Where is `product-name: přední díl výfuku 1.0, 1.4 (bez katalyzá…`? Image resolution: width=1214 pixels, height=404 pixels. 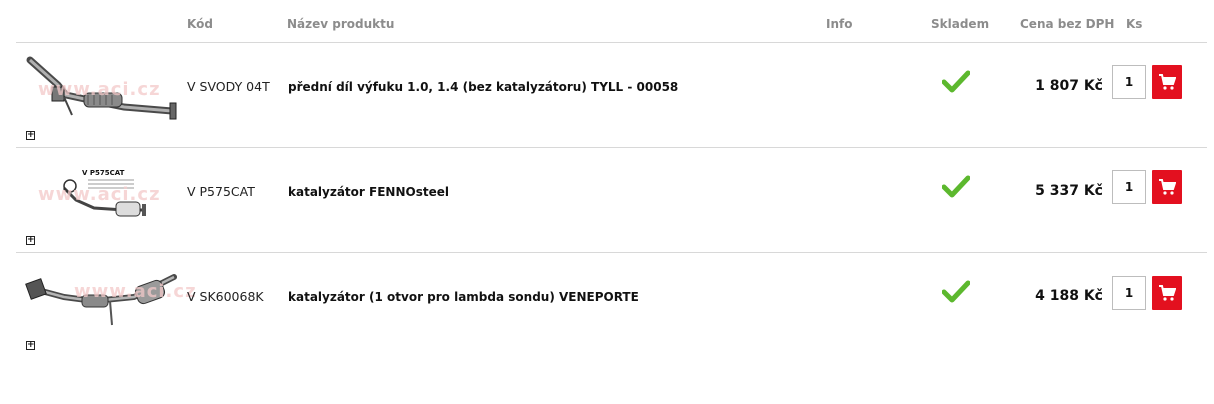
product-name: přední díl výfuku 1.0, 1.4 (bez katalyzá… is located at coordinates (483, 87).